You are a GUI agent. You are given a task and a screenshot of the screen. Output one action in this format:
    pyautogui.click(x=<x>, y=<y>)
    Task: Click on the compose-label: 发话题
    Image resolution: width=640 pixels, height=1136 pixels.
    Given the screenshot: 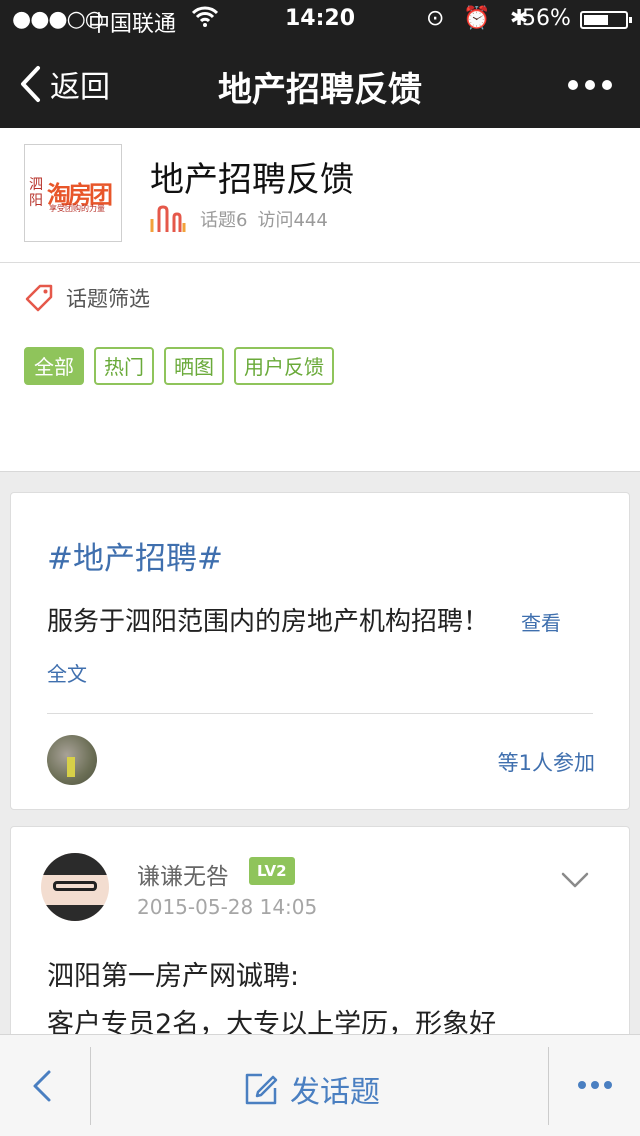 What is the action you would take?
    pyautogui.click(x=335, y=1092)
    